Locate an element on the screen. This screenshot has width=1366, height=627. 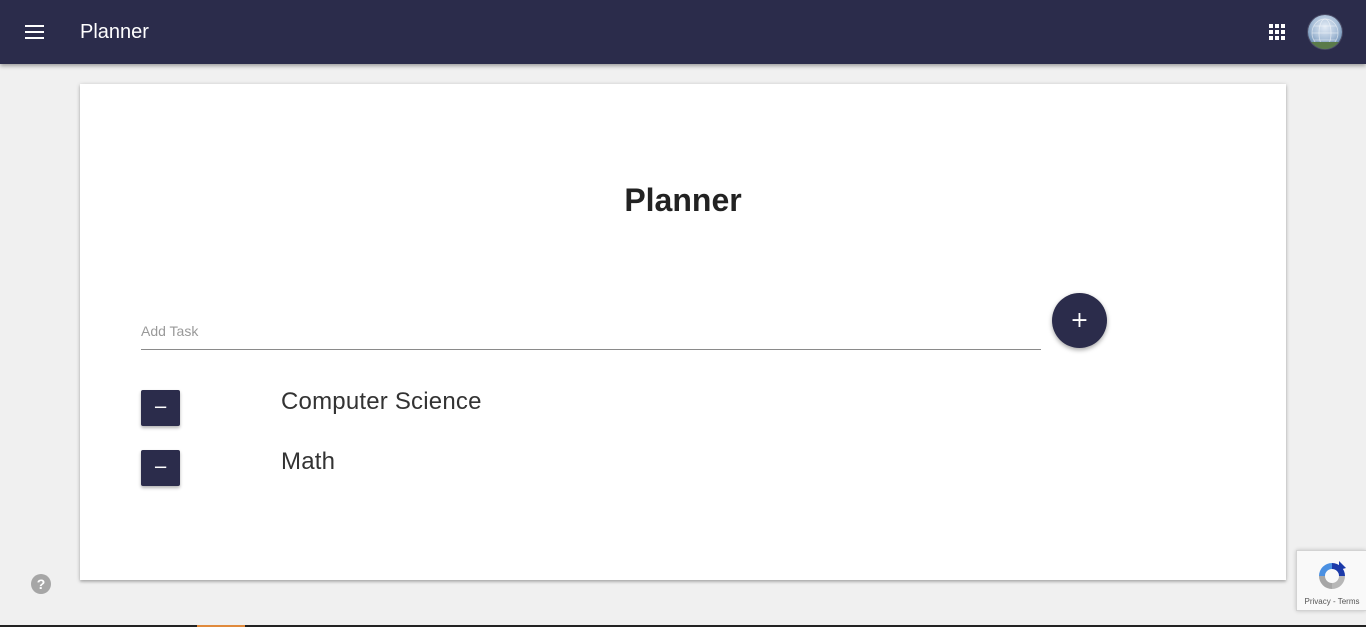
add-task-button: + is located at coordinates (1079, 320).